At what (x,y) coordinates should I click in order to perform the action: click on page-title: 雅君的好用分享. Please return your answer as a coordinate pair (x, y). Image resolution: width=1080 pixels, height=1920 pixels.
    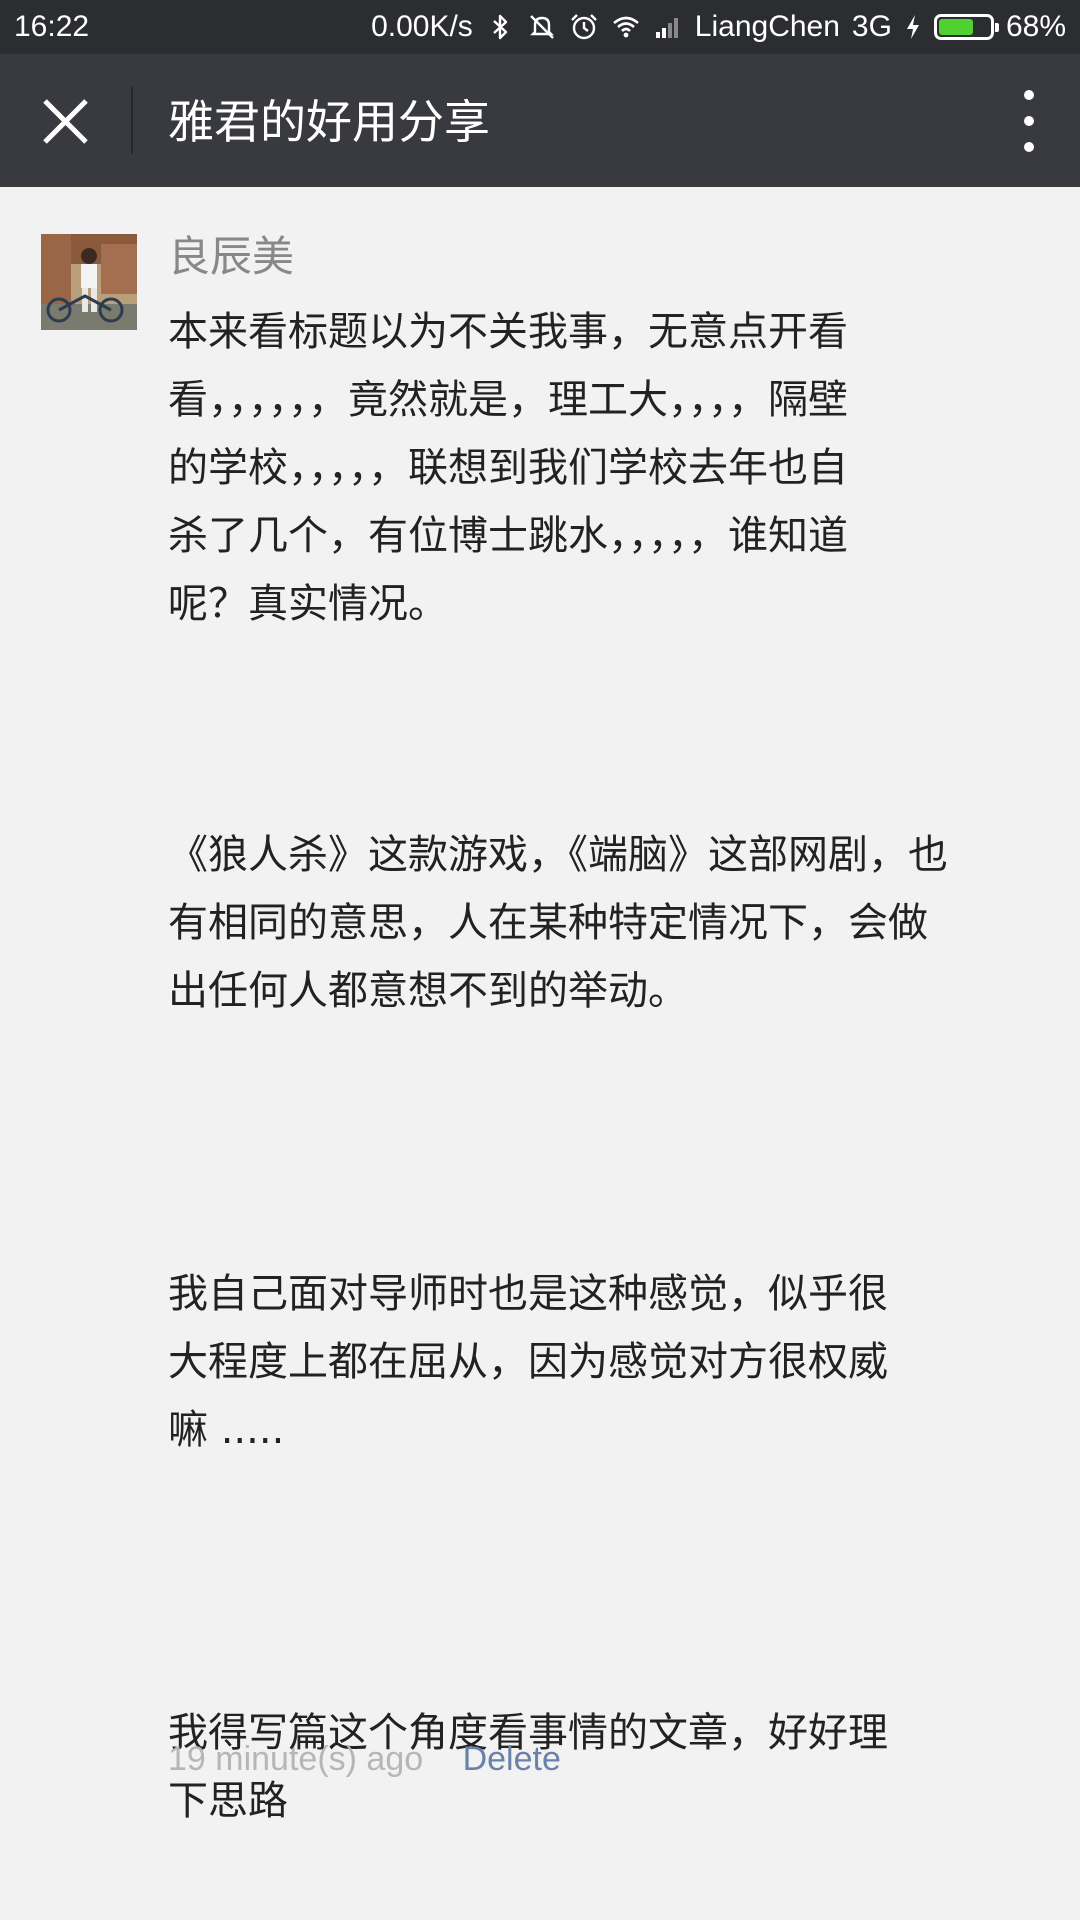
    Looking at the image, I should click on (329, 122).